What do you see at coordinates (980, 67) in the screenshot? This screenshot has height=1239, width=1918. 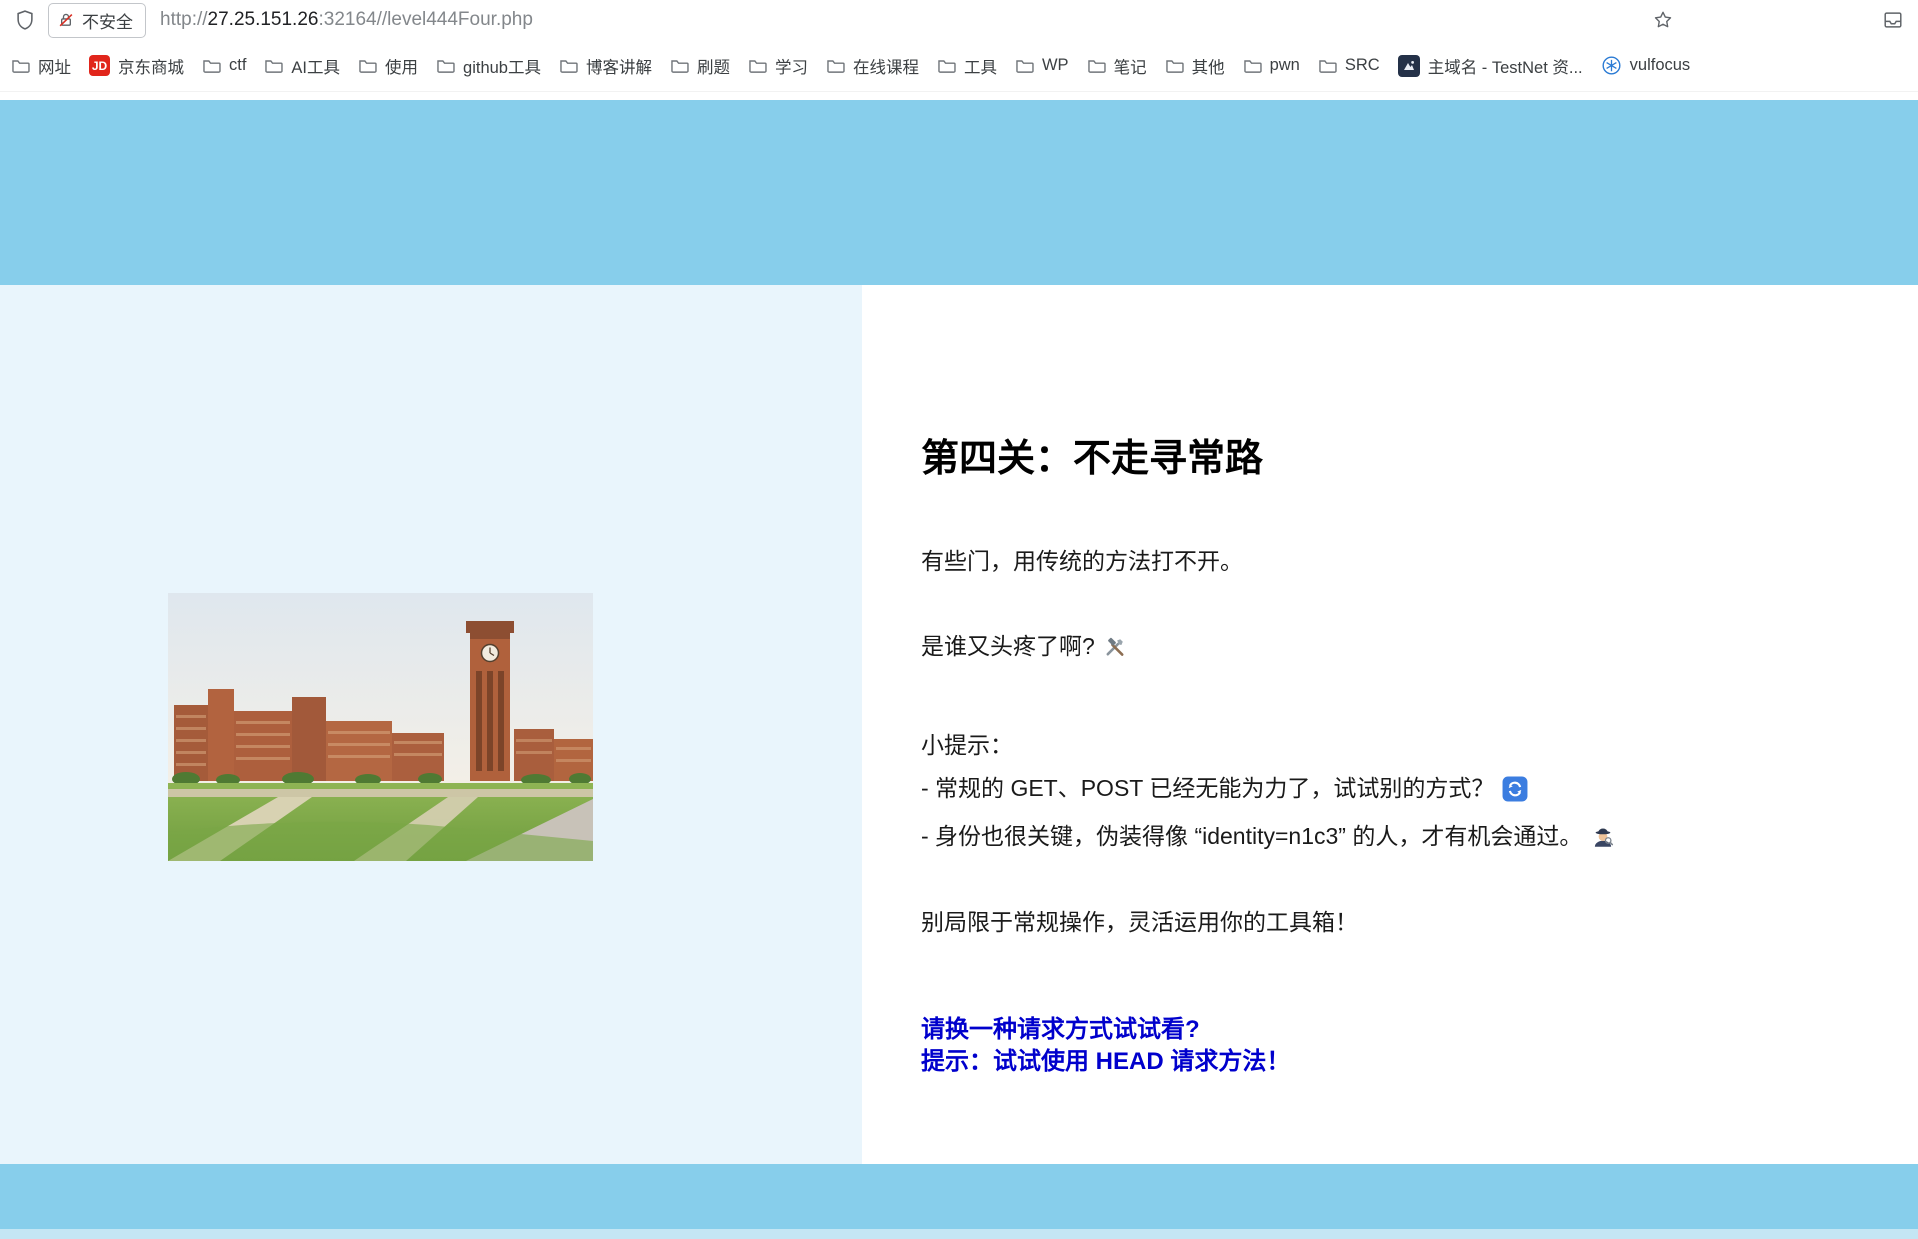 I see `bookmark-label: 工具` at bounding box center [980, 67].